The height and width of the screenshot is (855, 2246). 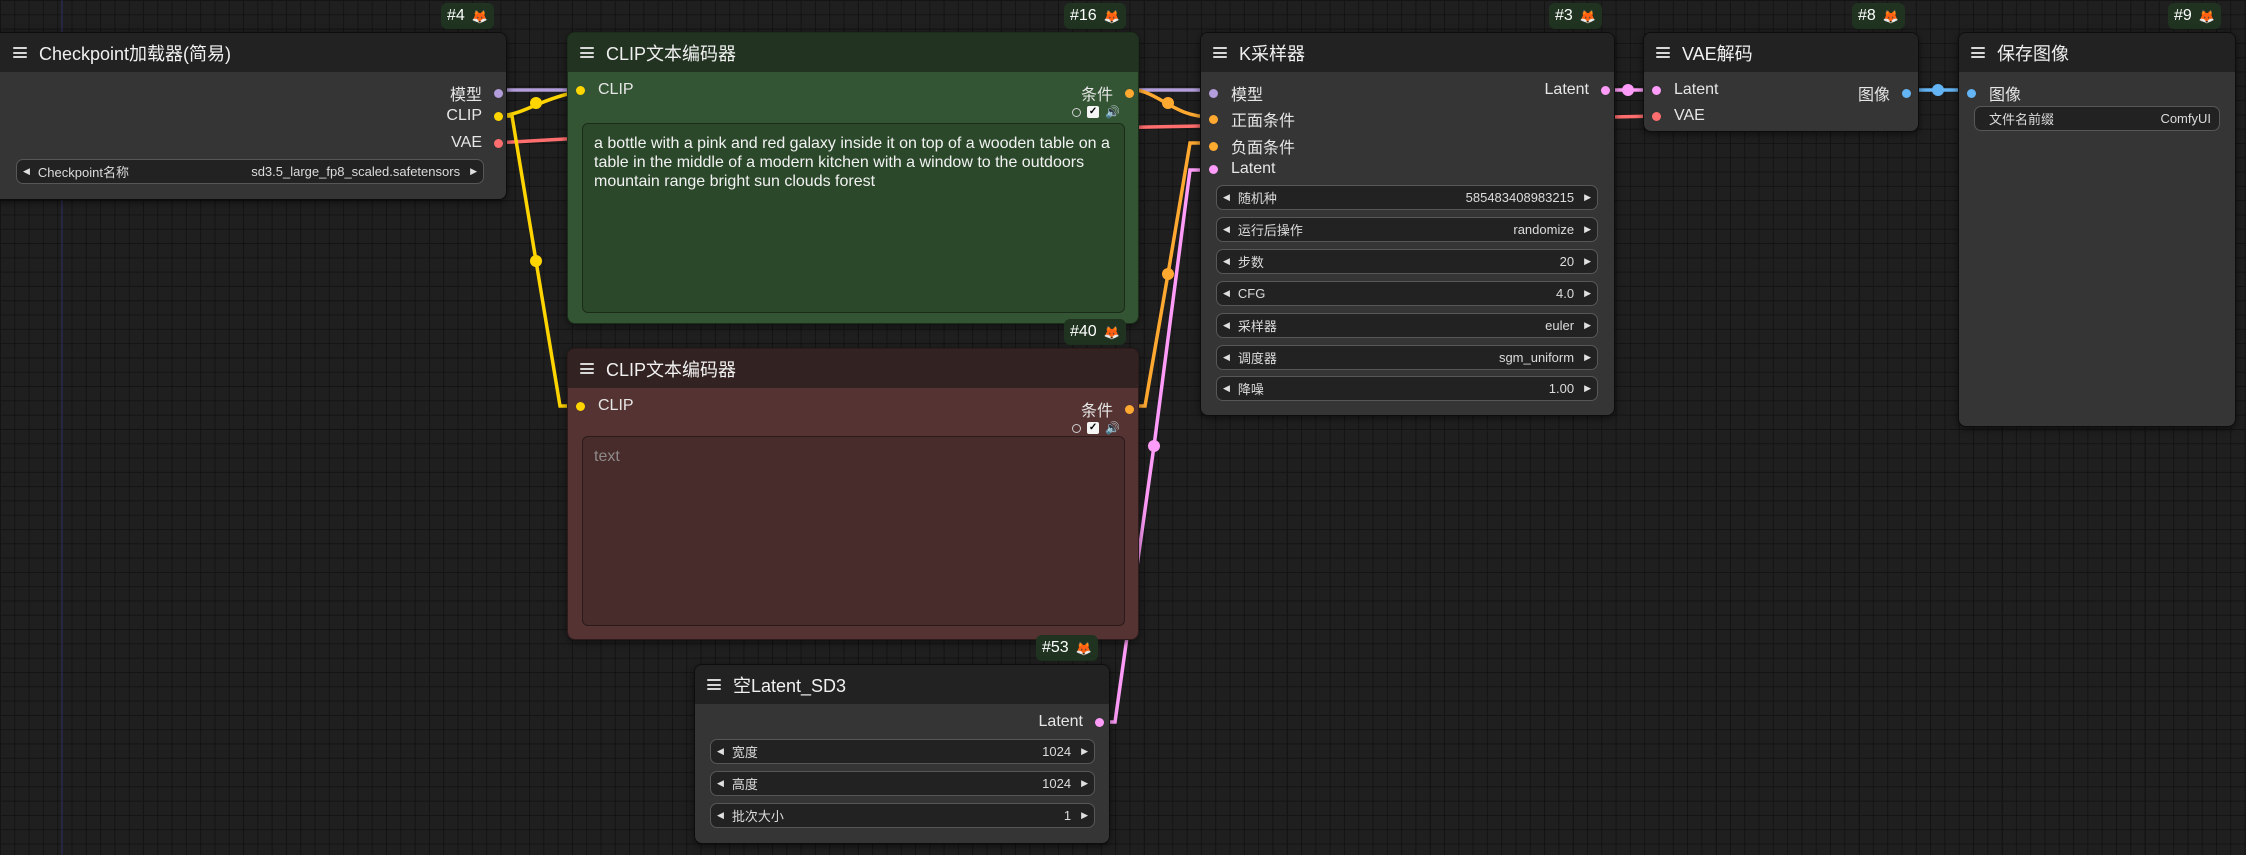 I want to click on input-slot-negative: 负面条件, so click(x=1252, y=146).